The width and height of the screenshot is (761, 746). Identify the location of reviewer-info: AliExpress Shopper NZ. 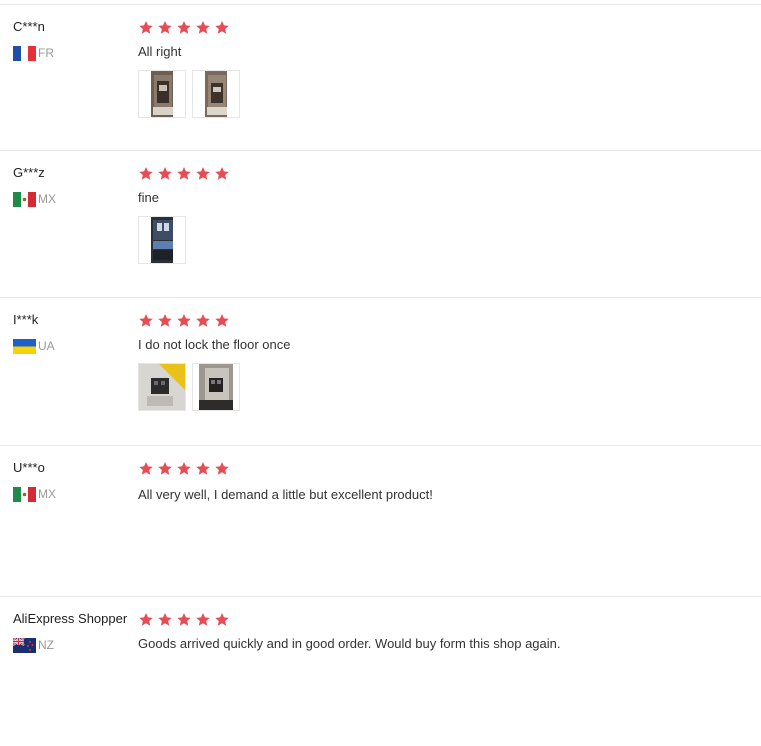
(73, 632).